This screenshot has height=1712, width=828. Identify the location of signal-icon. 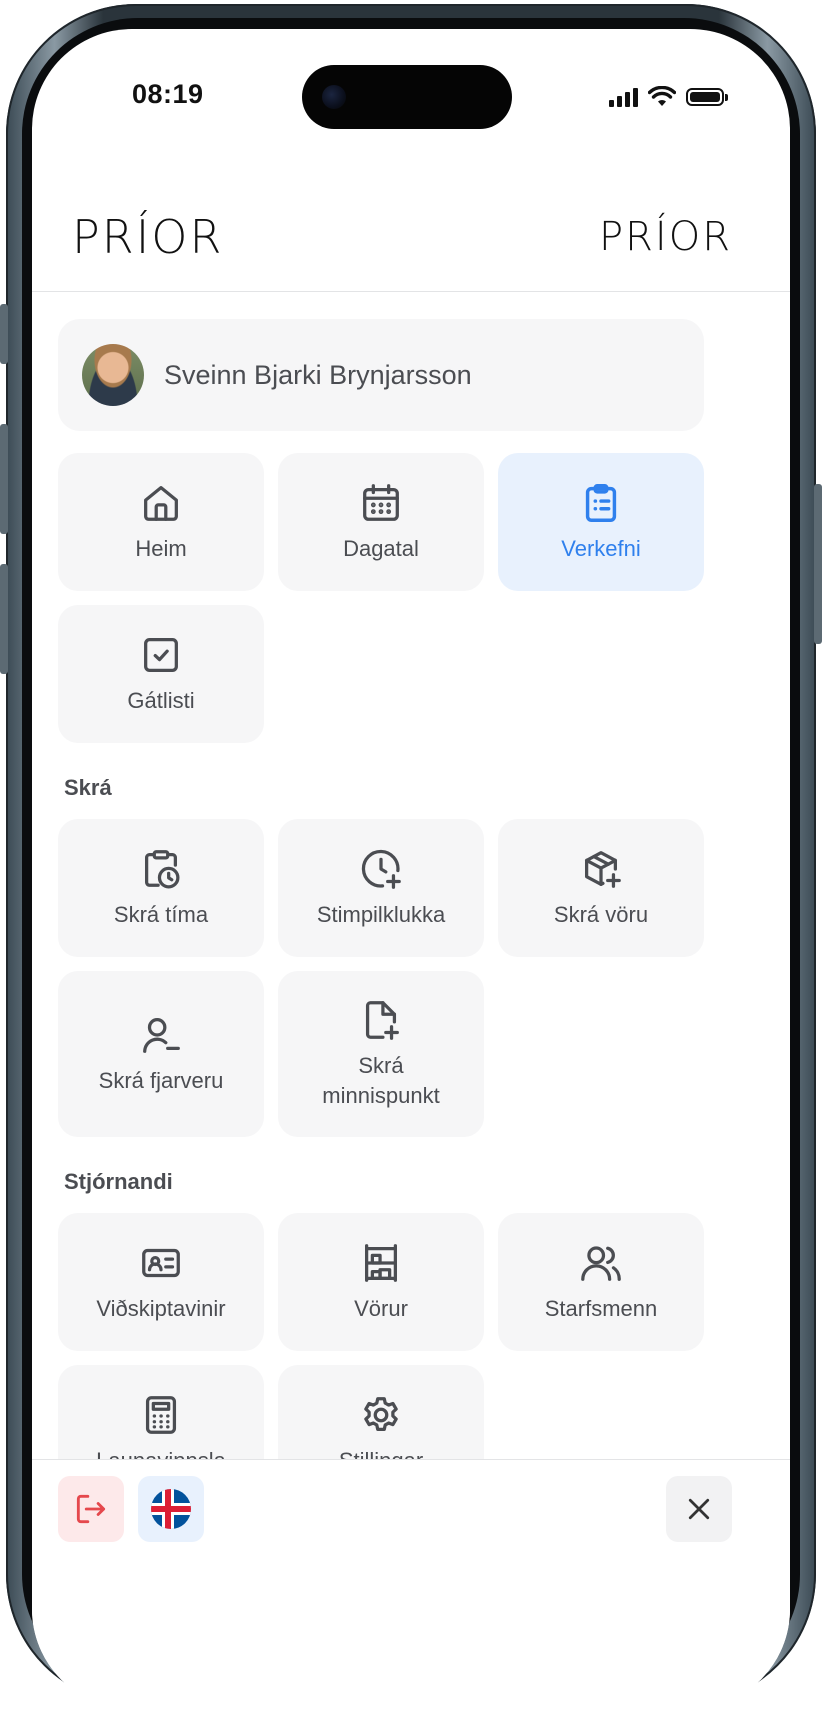
(623, 97).